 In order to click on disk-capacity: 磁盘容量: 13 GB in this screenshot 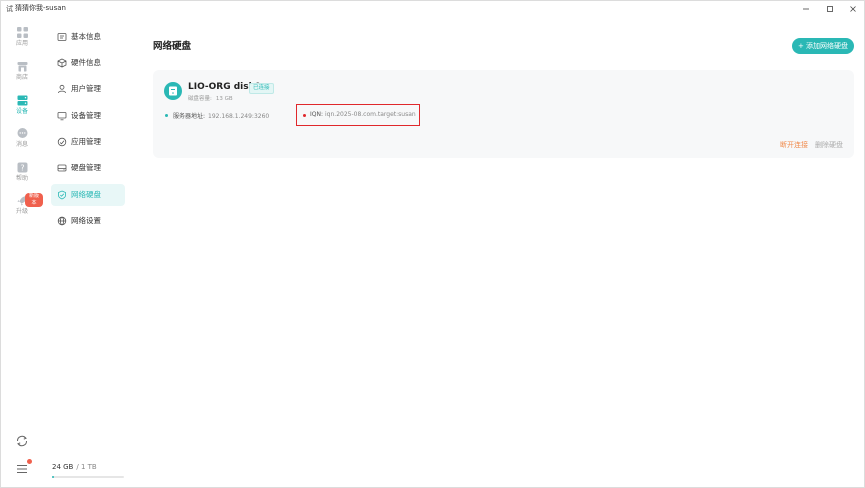, I will do `click(210, 98)`.